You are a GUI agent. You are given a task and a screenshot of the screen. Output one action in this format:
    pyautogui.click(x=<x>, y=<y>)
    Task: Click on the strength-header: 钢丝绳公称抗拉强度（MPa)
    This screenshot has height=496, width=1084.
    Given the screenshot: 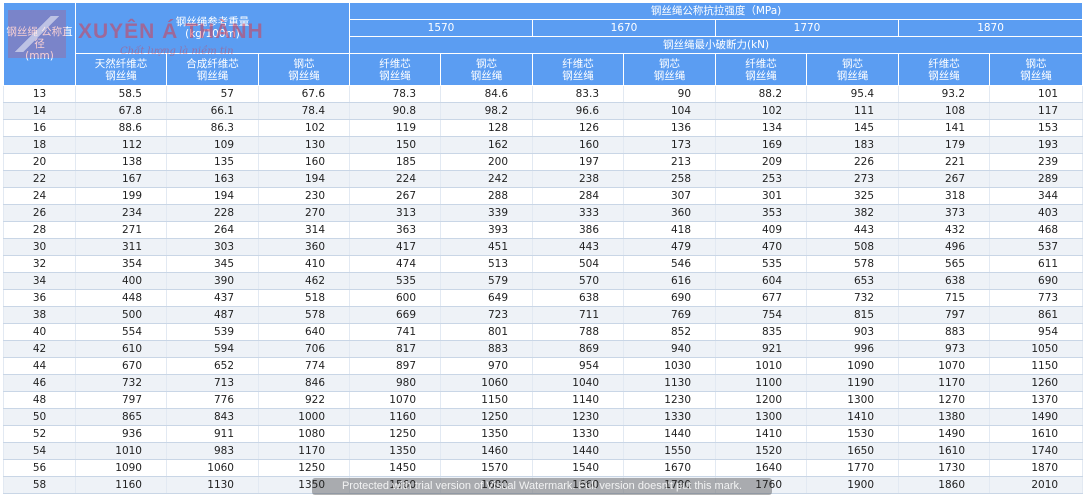 What is the action you would take?
    pyautogui.click(x=716, y=11)
    